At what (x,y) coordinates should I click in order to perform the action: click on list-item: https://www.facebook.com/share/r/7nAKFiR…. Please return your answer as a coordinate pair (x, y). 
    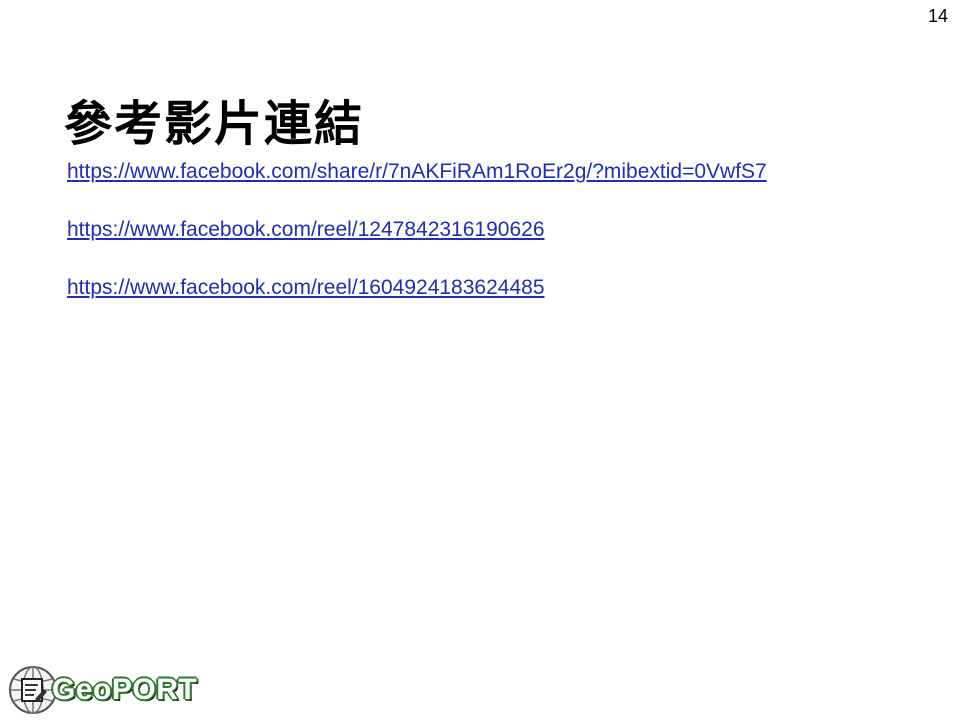
    Looking at the image, I should click on (417, 189).